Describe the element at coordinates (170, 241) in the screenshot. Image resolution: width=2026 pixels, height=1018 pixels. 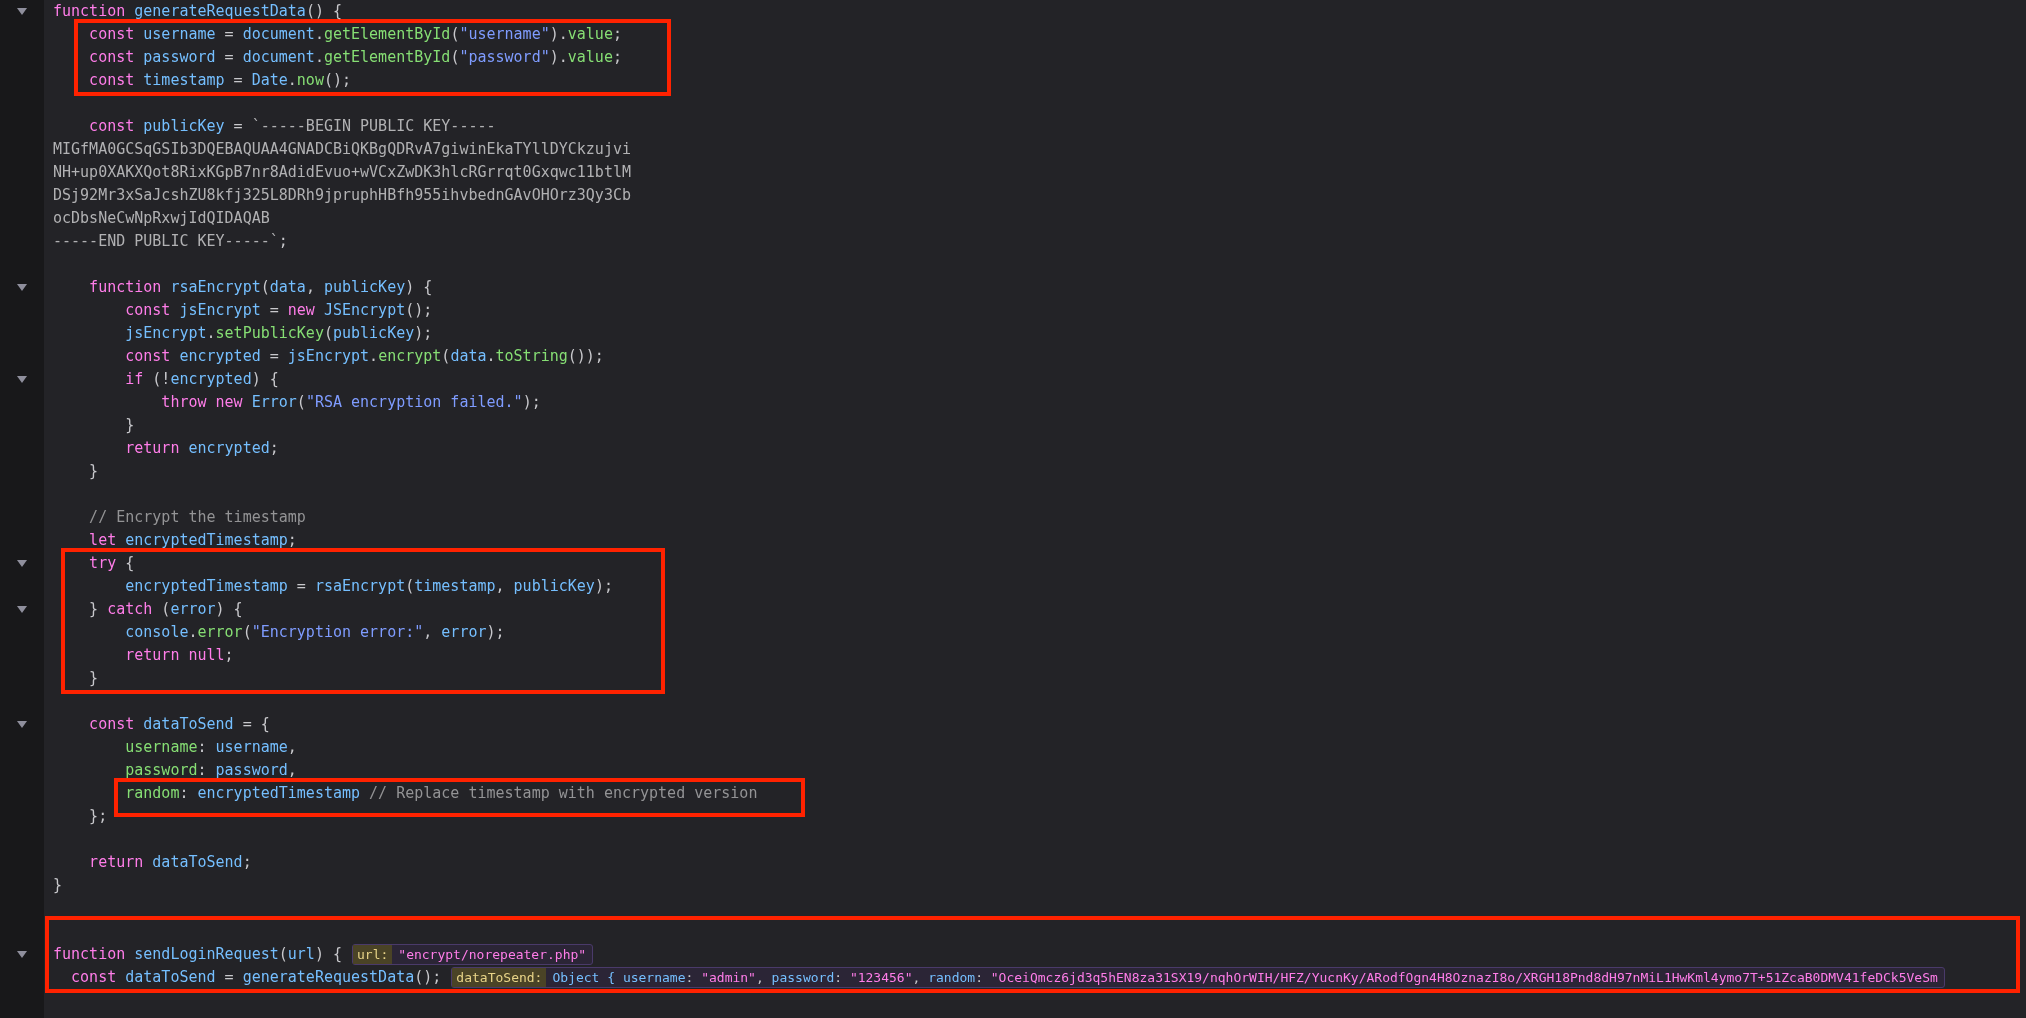
I see `code-line: -----END PUBLIC KEY-----`;` at that location.